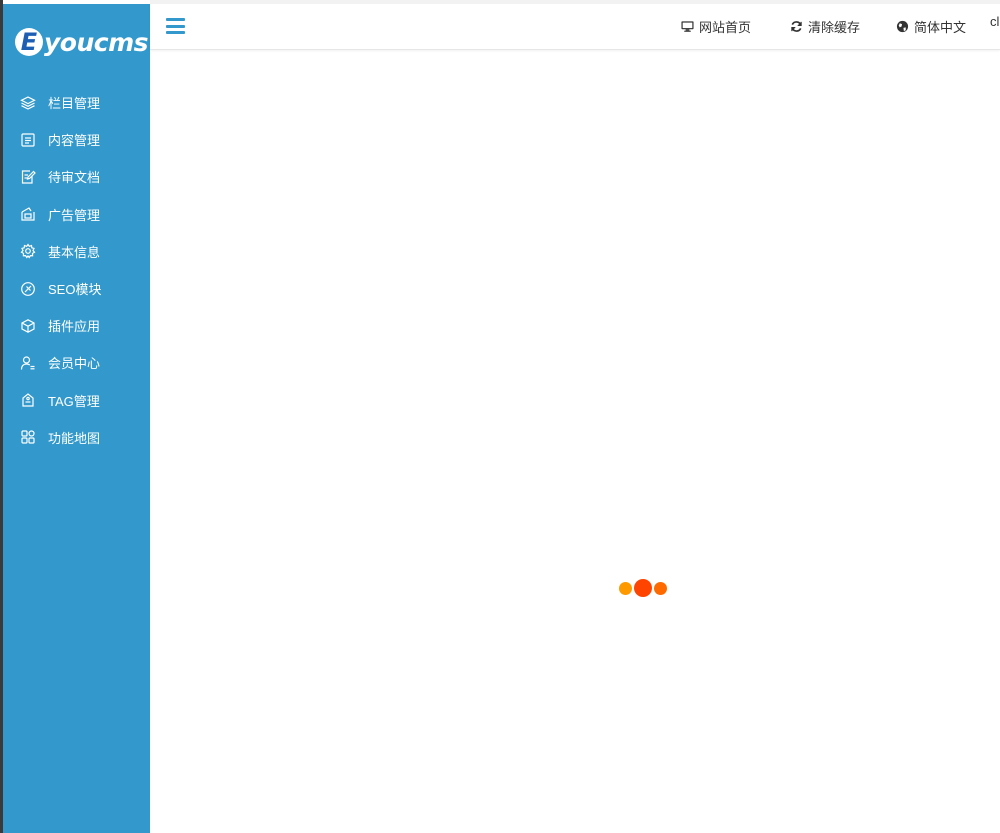 This screenshot has width=1000, height=833. I want to click on clear-cache-link: 清除缓存, so click(825, 26).